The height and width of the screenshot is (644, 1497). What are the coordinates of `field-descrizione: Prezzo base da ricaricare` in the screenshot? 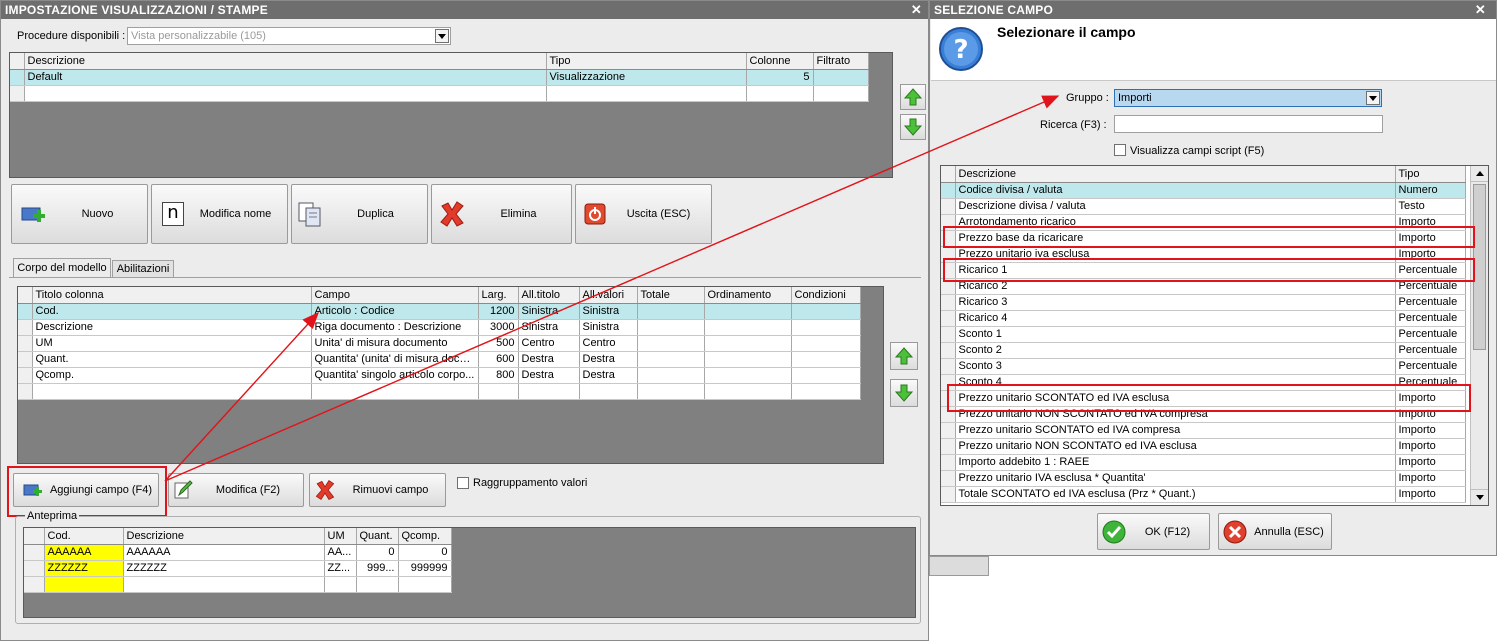 It's located at (1175, 238).